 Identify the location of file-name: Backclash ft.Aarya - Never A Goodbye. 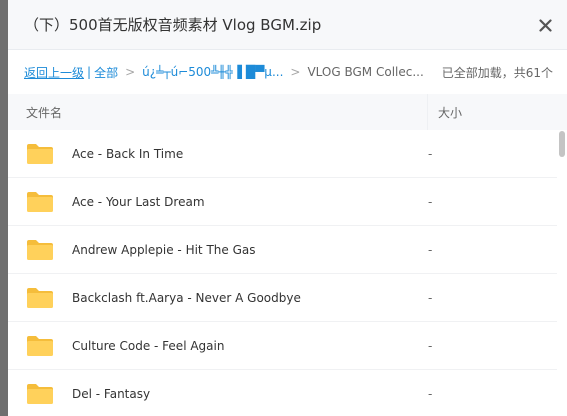
(186, 297).